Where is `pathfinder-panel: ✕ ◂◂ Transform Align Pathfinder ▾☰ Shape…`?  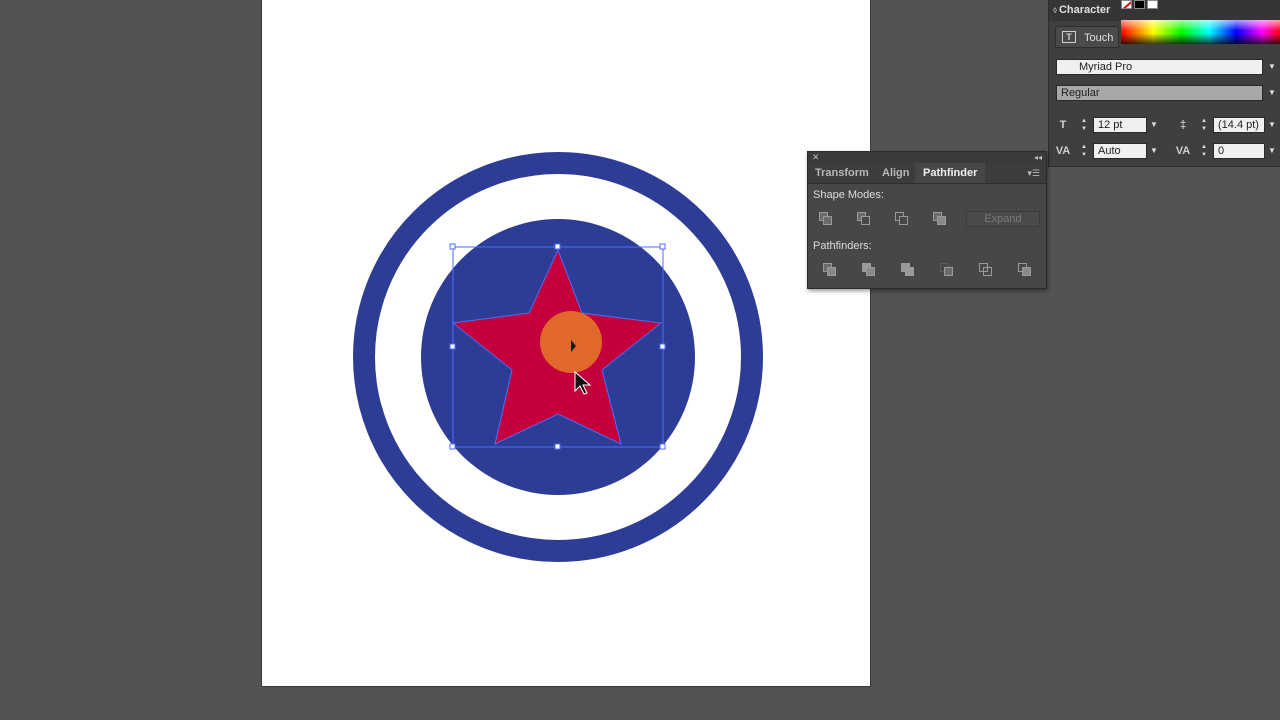 pathfinder-panel: ✕ ◂◂ Transform Align Pathfinder ▾☰ Shape… is located at coordinates (927, 220).